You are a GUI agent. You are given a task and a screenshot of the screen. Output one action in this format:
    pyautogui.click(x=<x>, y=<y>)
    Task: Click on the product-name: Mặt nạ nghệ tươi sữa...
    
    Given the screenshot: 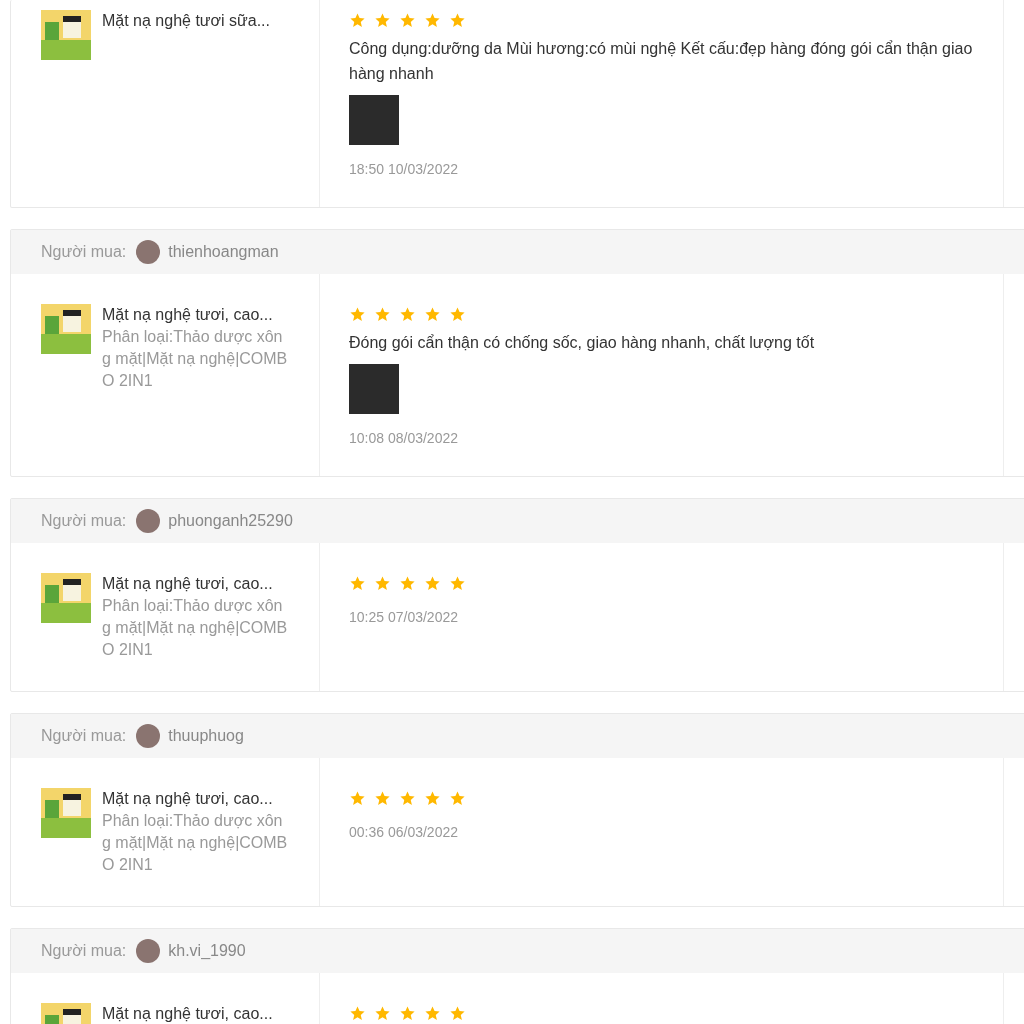 What is the action you would take?
    pyautogui.click(x=195, y=21)
    